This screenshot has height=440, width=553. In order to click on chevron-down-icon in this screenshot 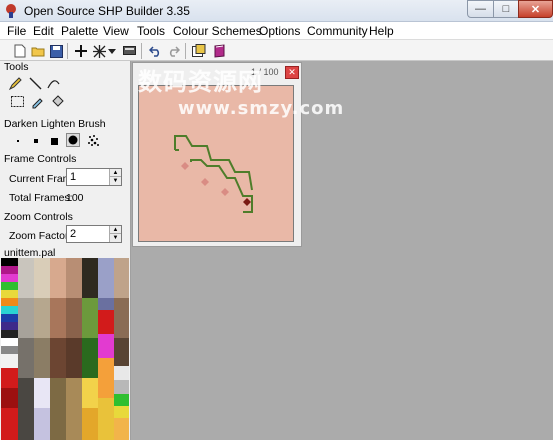, I will do `click(112, 51)`.